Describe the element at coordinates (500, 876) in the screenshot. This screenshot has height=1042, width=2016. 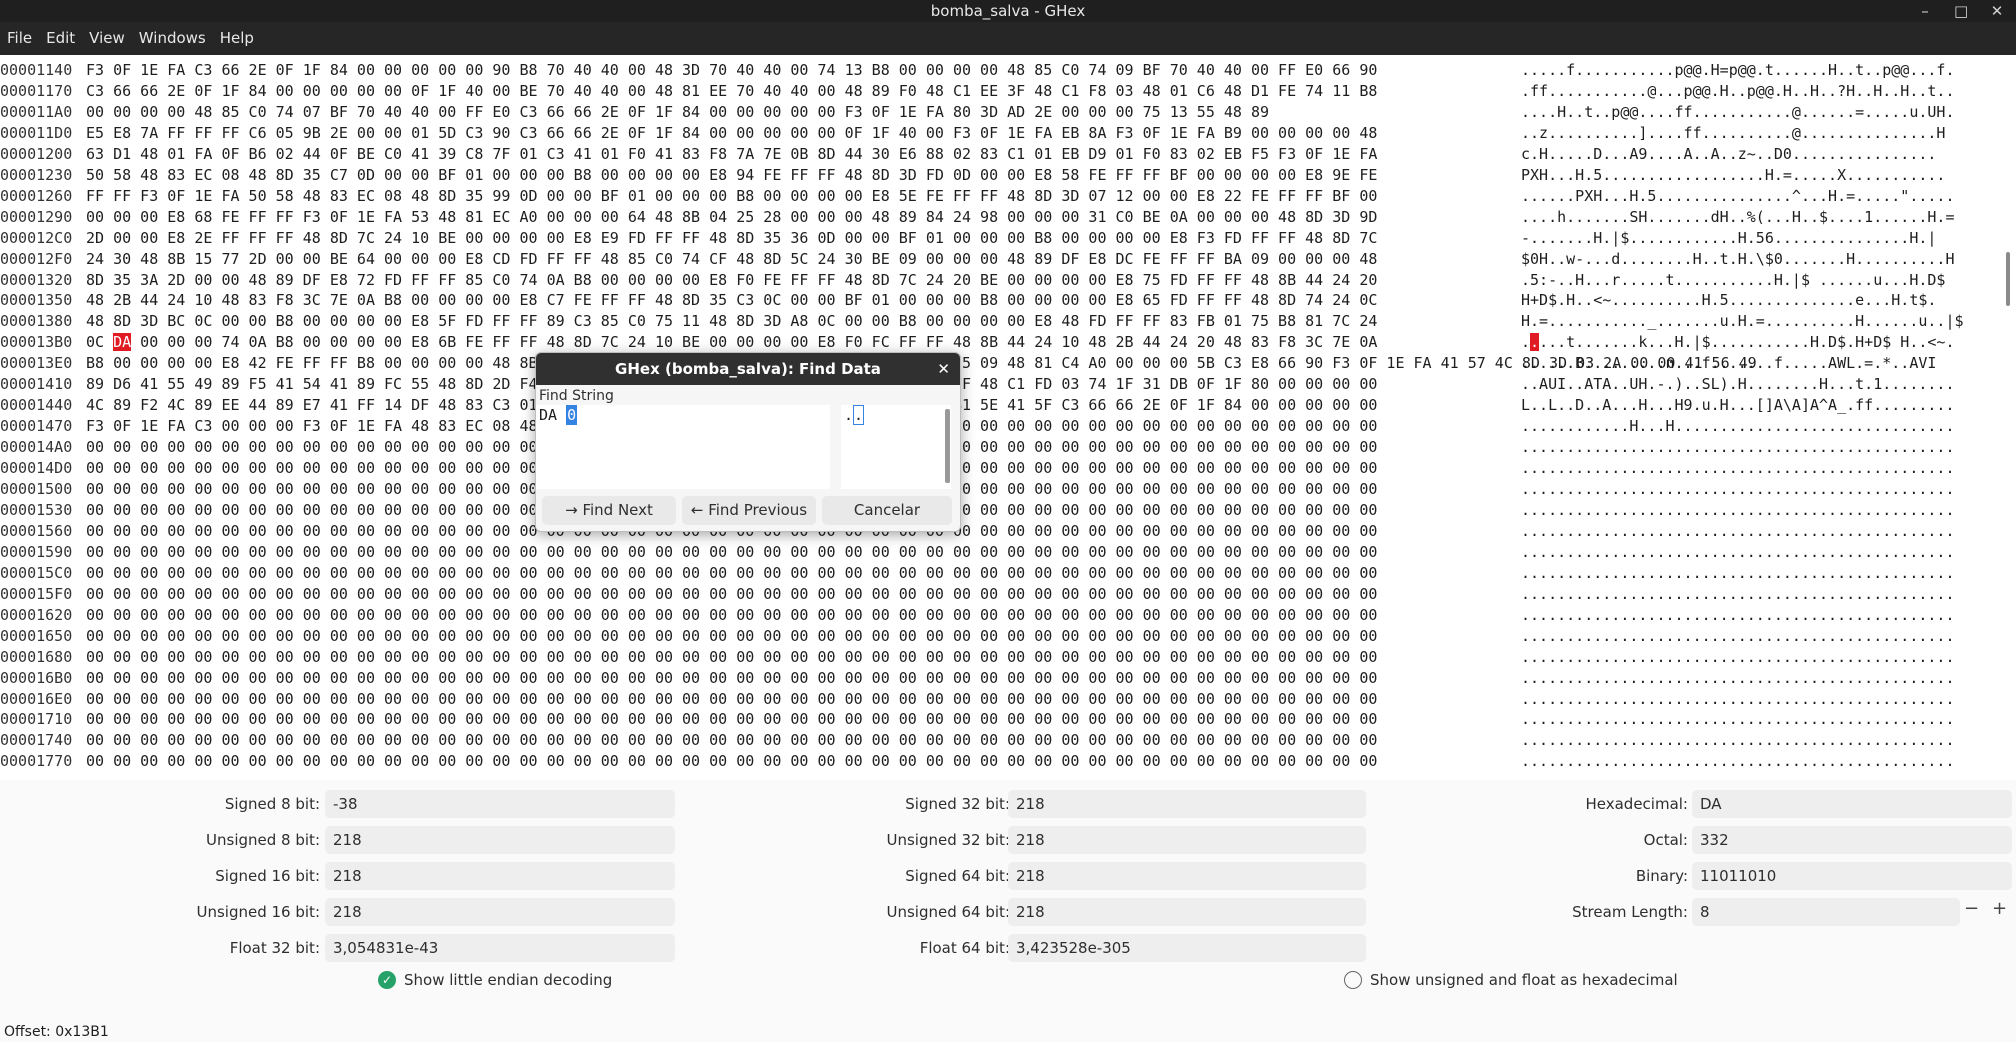
I see `signed-16-field: 218` at that location.